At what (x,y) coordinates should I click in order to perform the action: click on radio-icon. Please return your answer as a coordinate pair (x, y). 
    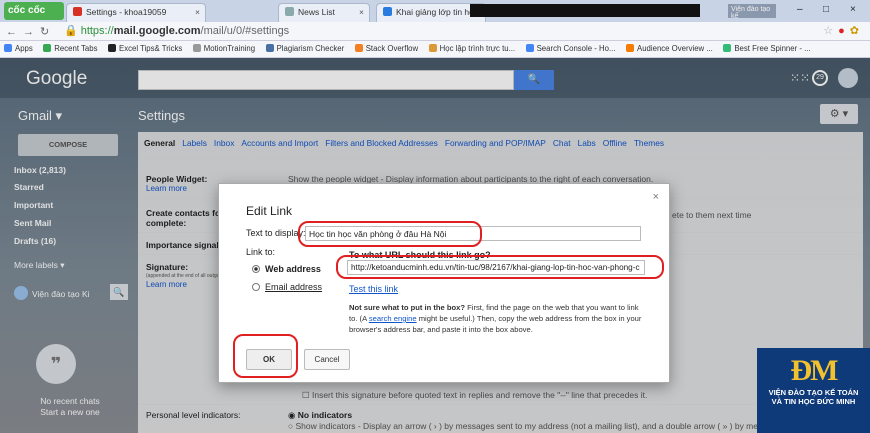
    Looking at the image, I should click on (256, 287).